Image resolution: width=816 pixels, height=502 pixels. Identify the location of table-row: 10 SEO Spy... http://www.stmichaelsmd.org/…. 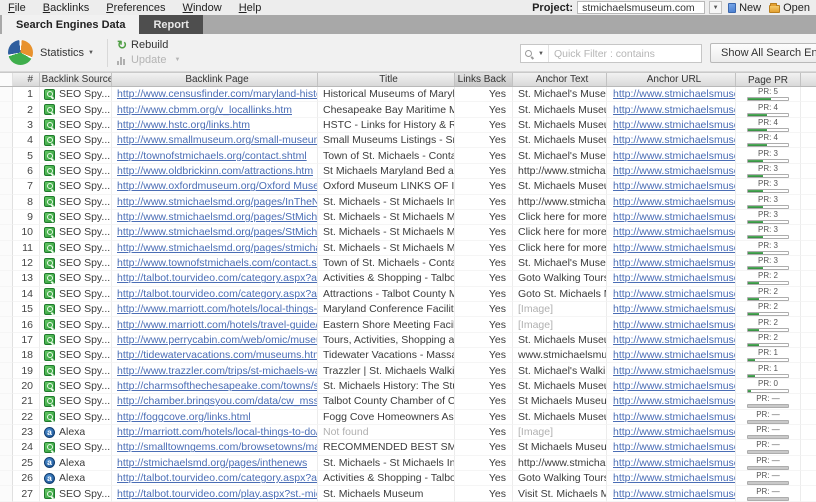
(408, 233).